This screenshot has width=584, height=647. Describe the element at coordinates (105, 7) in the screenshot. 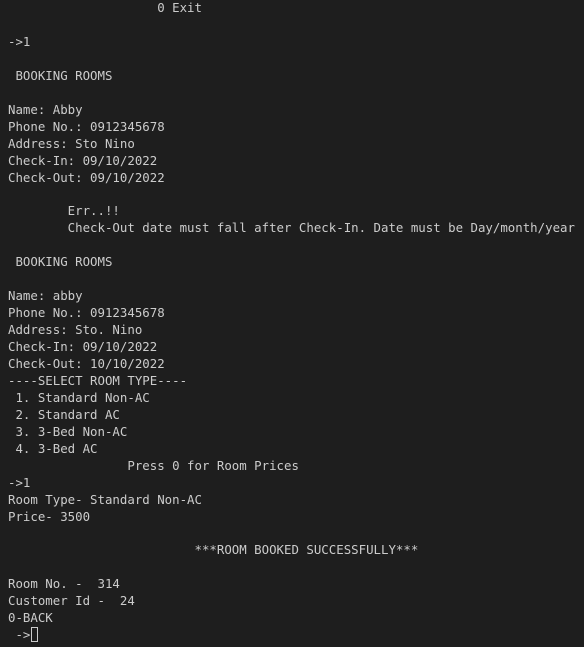

I see `terminal-line: 0 Exit` at that location.